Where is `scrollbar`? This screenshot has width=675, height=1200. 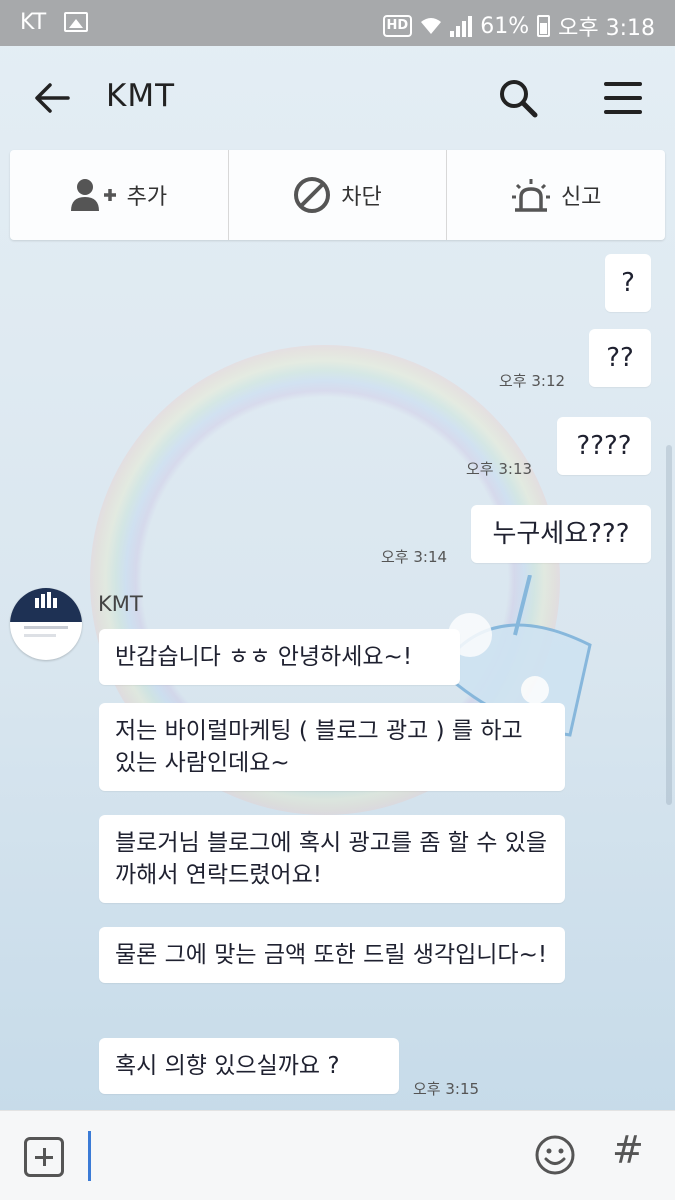 scrollbar is located at coordinates (669, 625).